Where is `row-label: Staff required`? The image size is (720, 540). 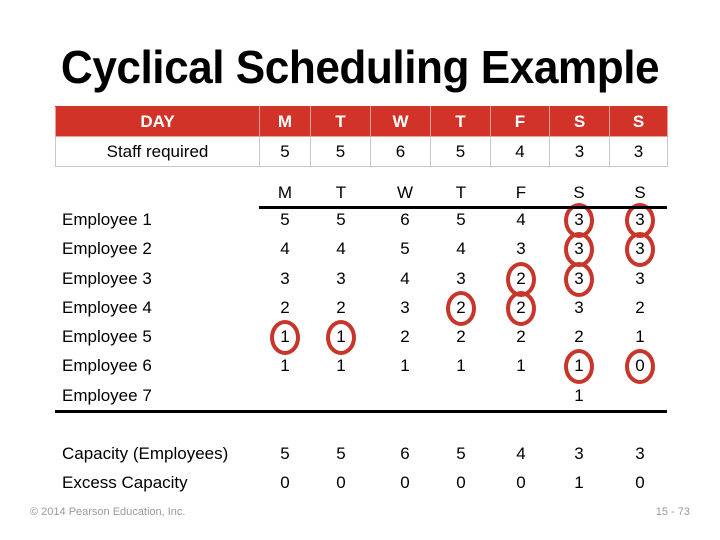
row-label: Staff required is located at coordinates (157, 151).